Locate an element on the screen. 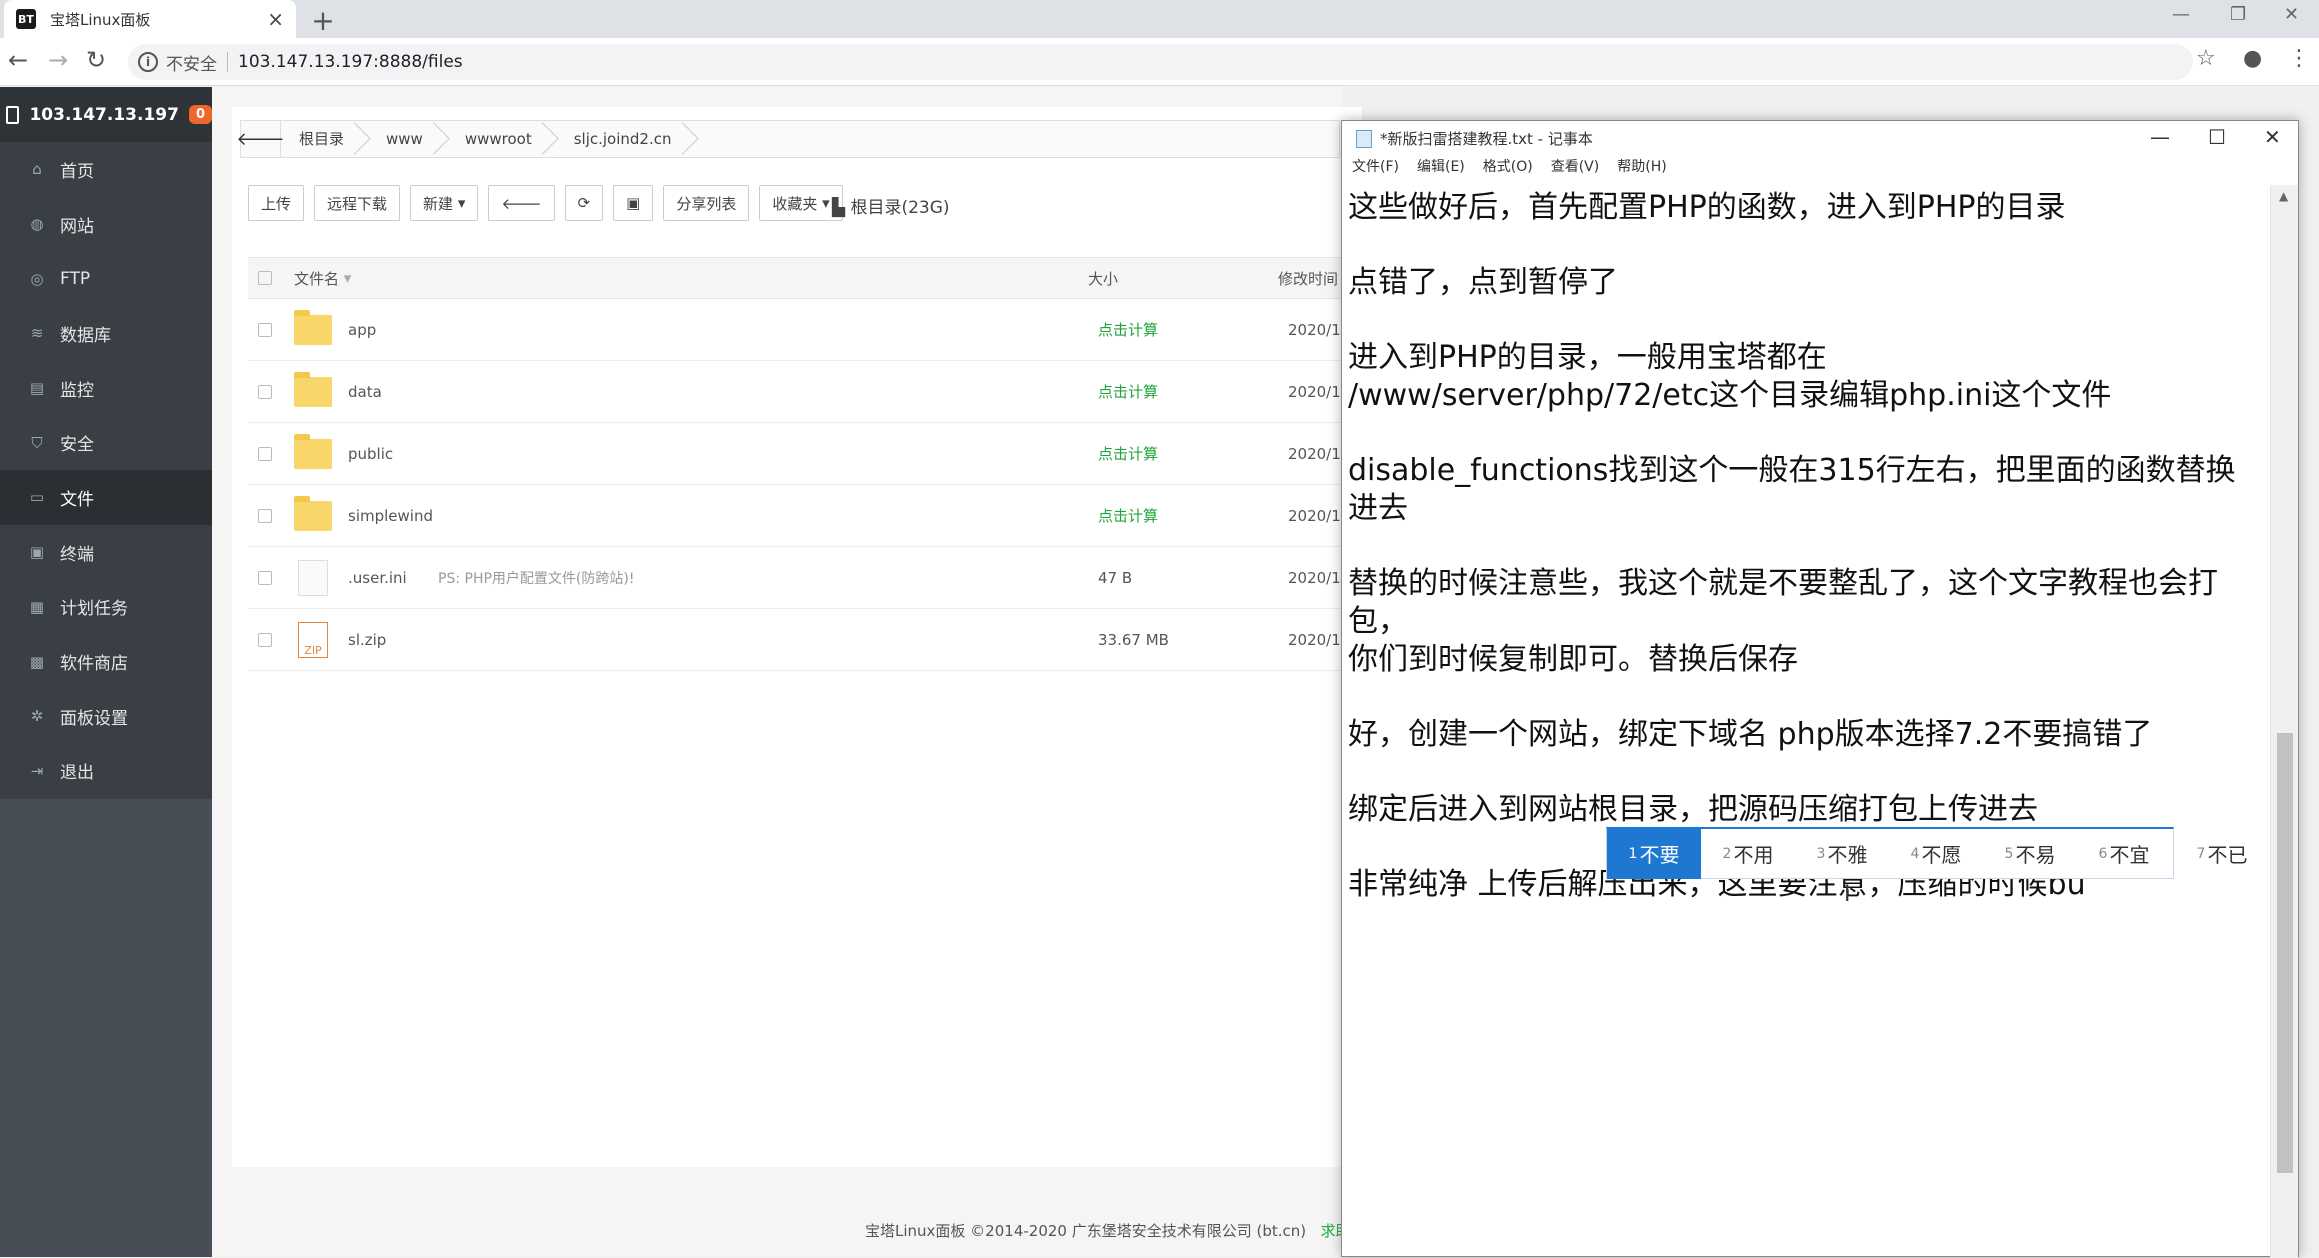 This screenshot has width=2319, height=1258. sidebar-item: ≋ 数据库 is located at coordinates (106, 333).